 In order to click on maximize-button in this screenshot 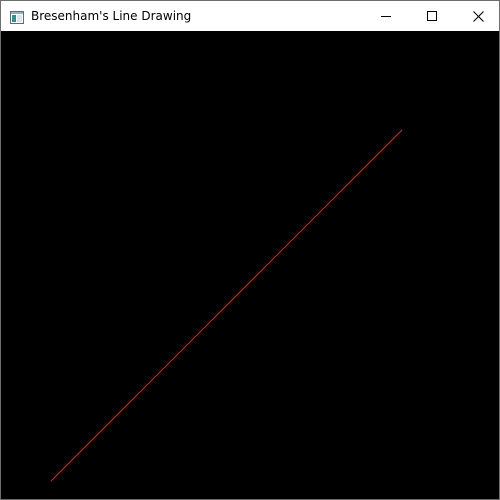, I will do `click(432, 16)`.